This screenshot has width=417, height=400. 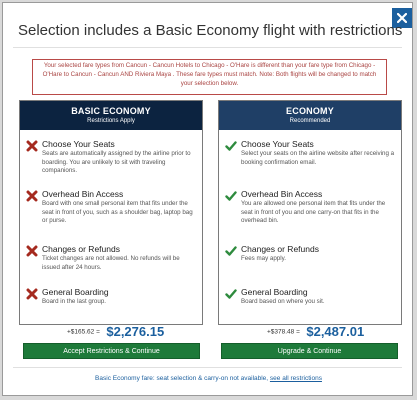 What do you see at coordinates (207, 367) in the screenshot?
I see `footer-divider` at bounding box center [207, 367].